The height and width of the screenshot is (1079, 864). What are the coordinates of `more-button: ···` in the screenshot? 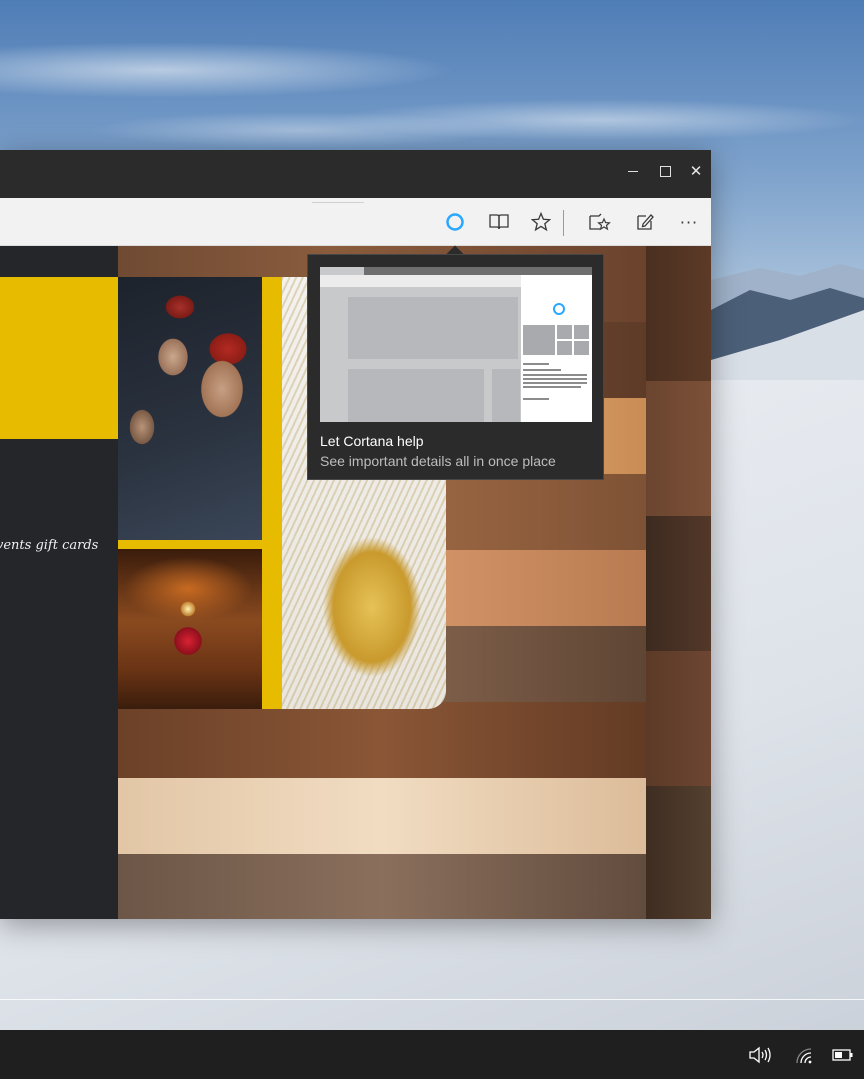 It's located at (689, 222).